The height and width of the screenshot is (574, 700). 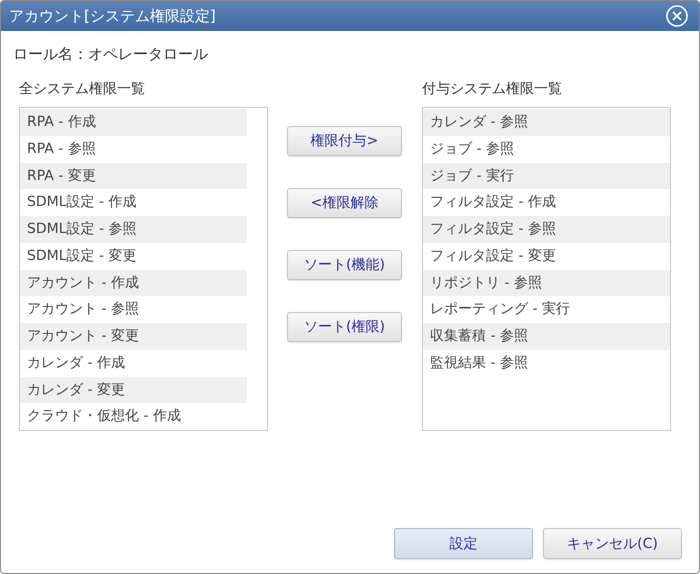 What do you see at coordinates (546, 122) in the screenshot?
I see `list-item: カレンダ - 参照` at bounding box center [546, 122].